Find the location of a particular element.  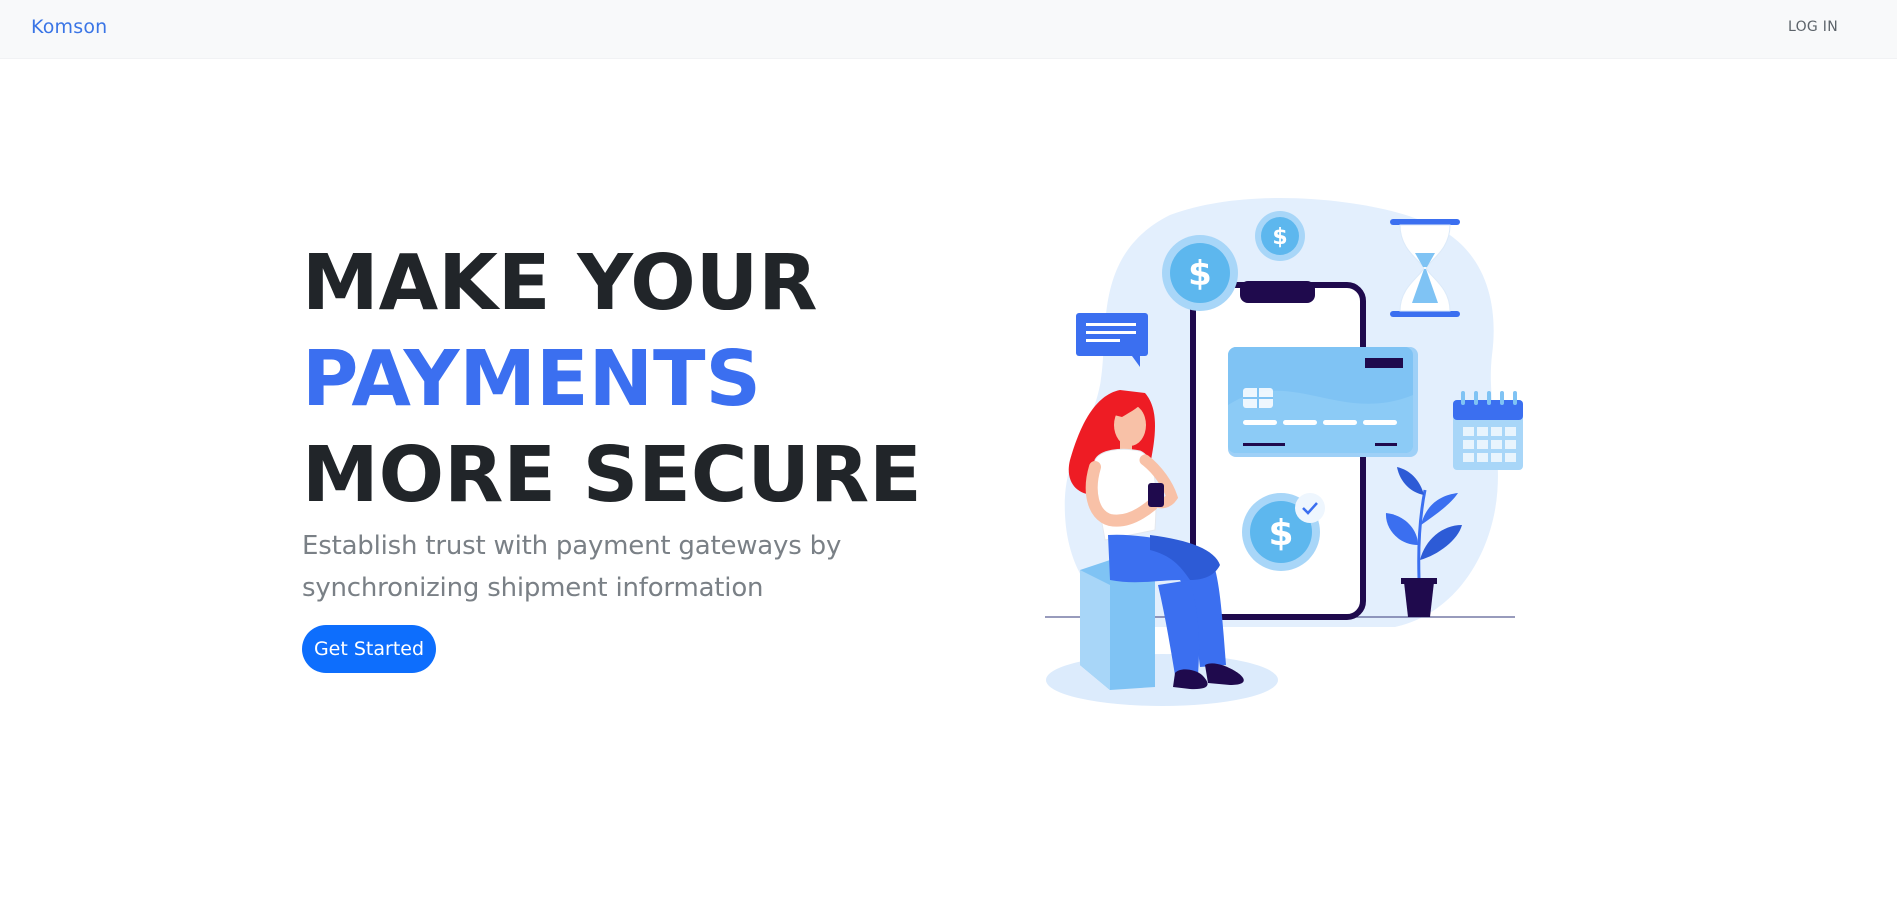

get-started-button: Get Started is located at coordinates (369, 649).